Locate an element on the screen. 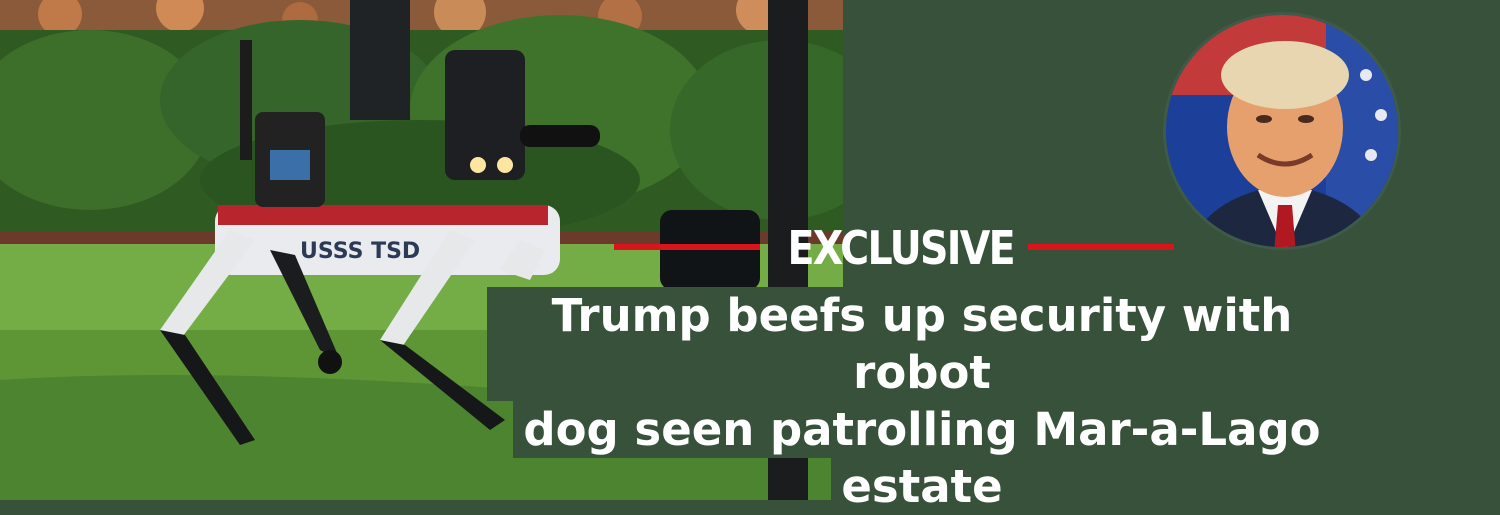 Image resolution: width=1500 pixels, height=515 pixels. kicker-label: EXCLUSIVE is located at coordinates (901, 248).